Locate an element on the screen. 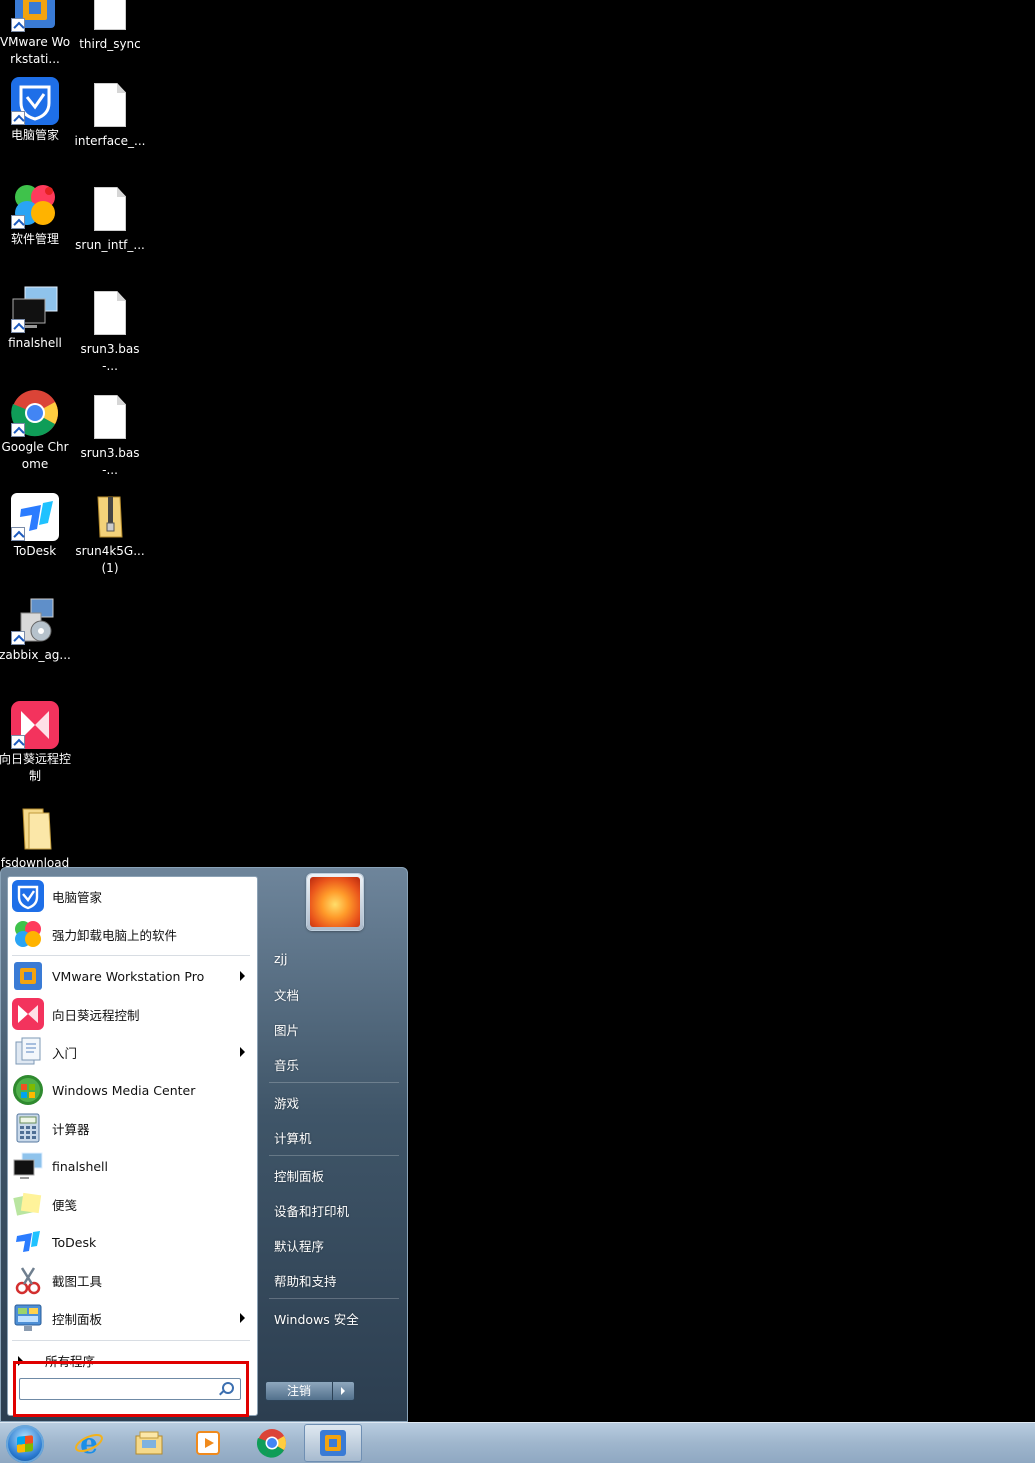 The image size is (1035, 1463). desktop-icon-third-sync: third_sync is located at coordinates (110, 26).